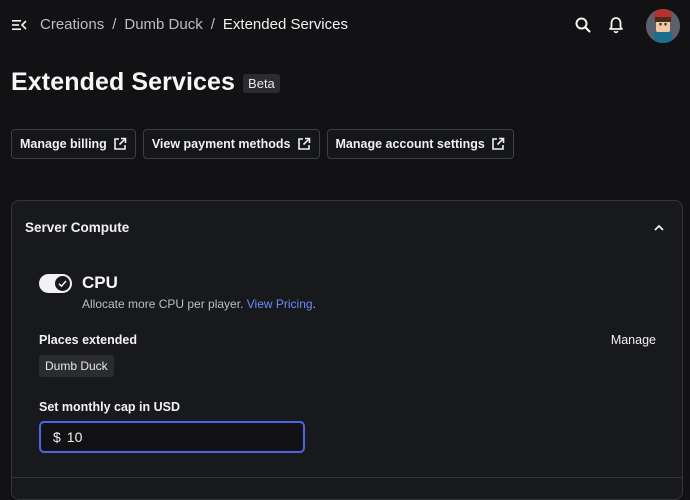 The width and height of the screenshot is (690, 500). Describe the element at coordinates (583, 25) in the screenshot. I see `search-icon` at that location.